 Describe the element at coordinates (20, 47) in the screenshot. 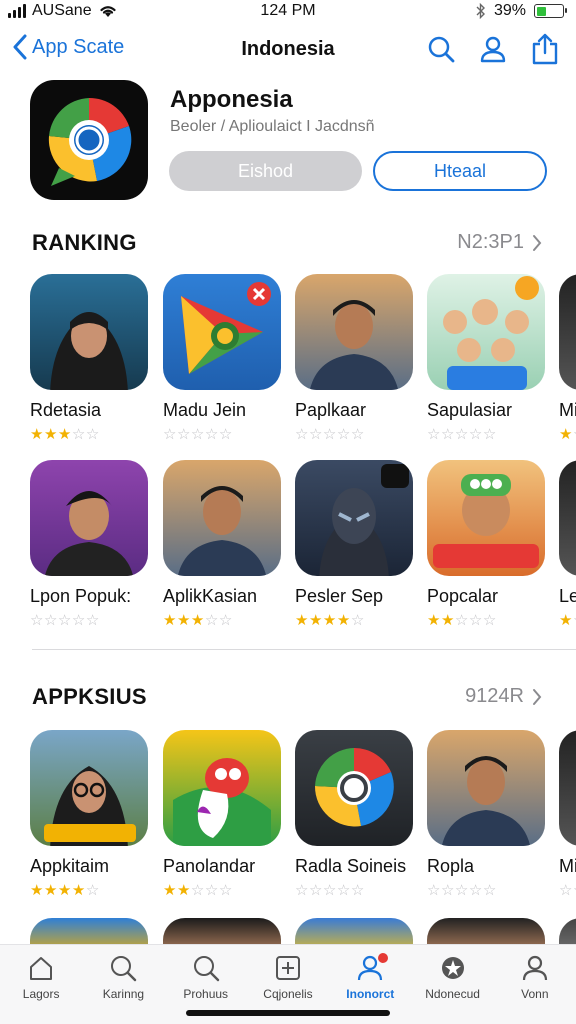

I see `chevron-left-icon` at that location.